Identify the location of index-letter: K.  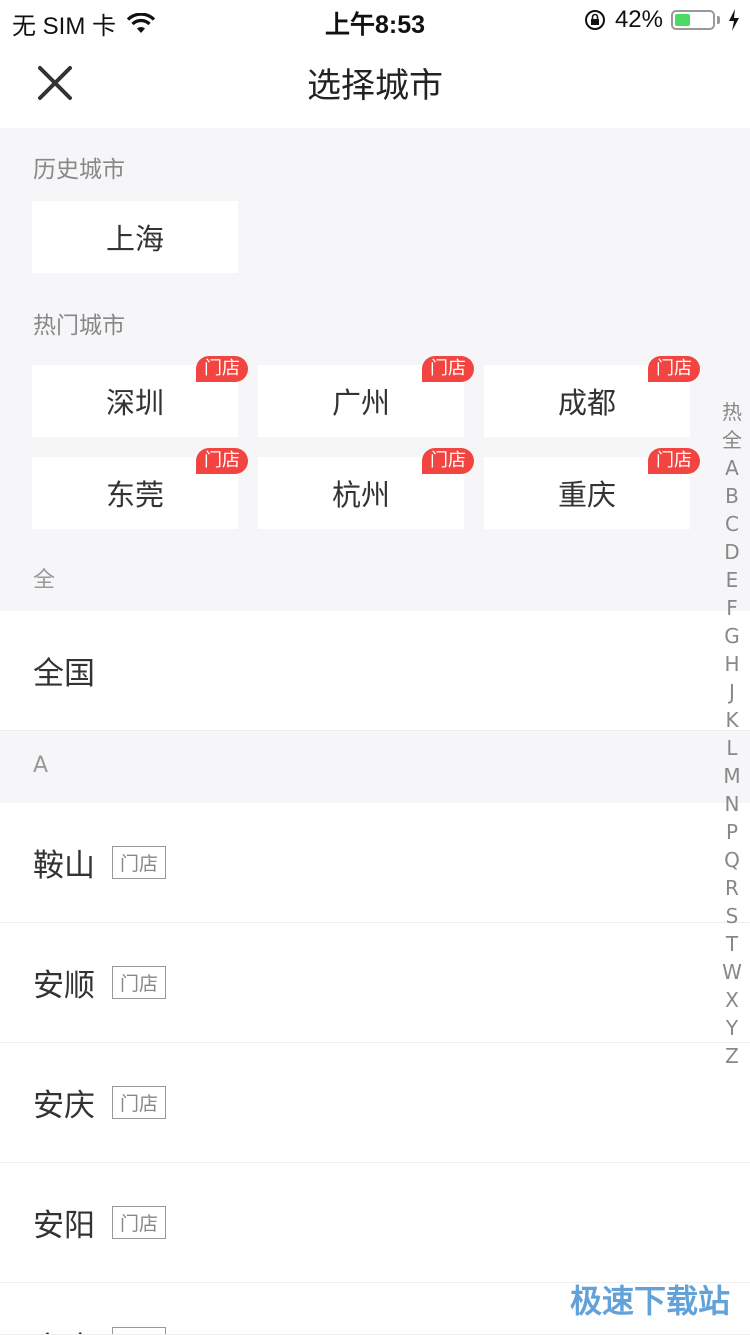
(731, 720).